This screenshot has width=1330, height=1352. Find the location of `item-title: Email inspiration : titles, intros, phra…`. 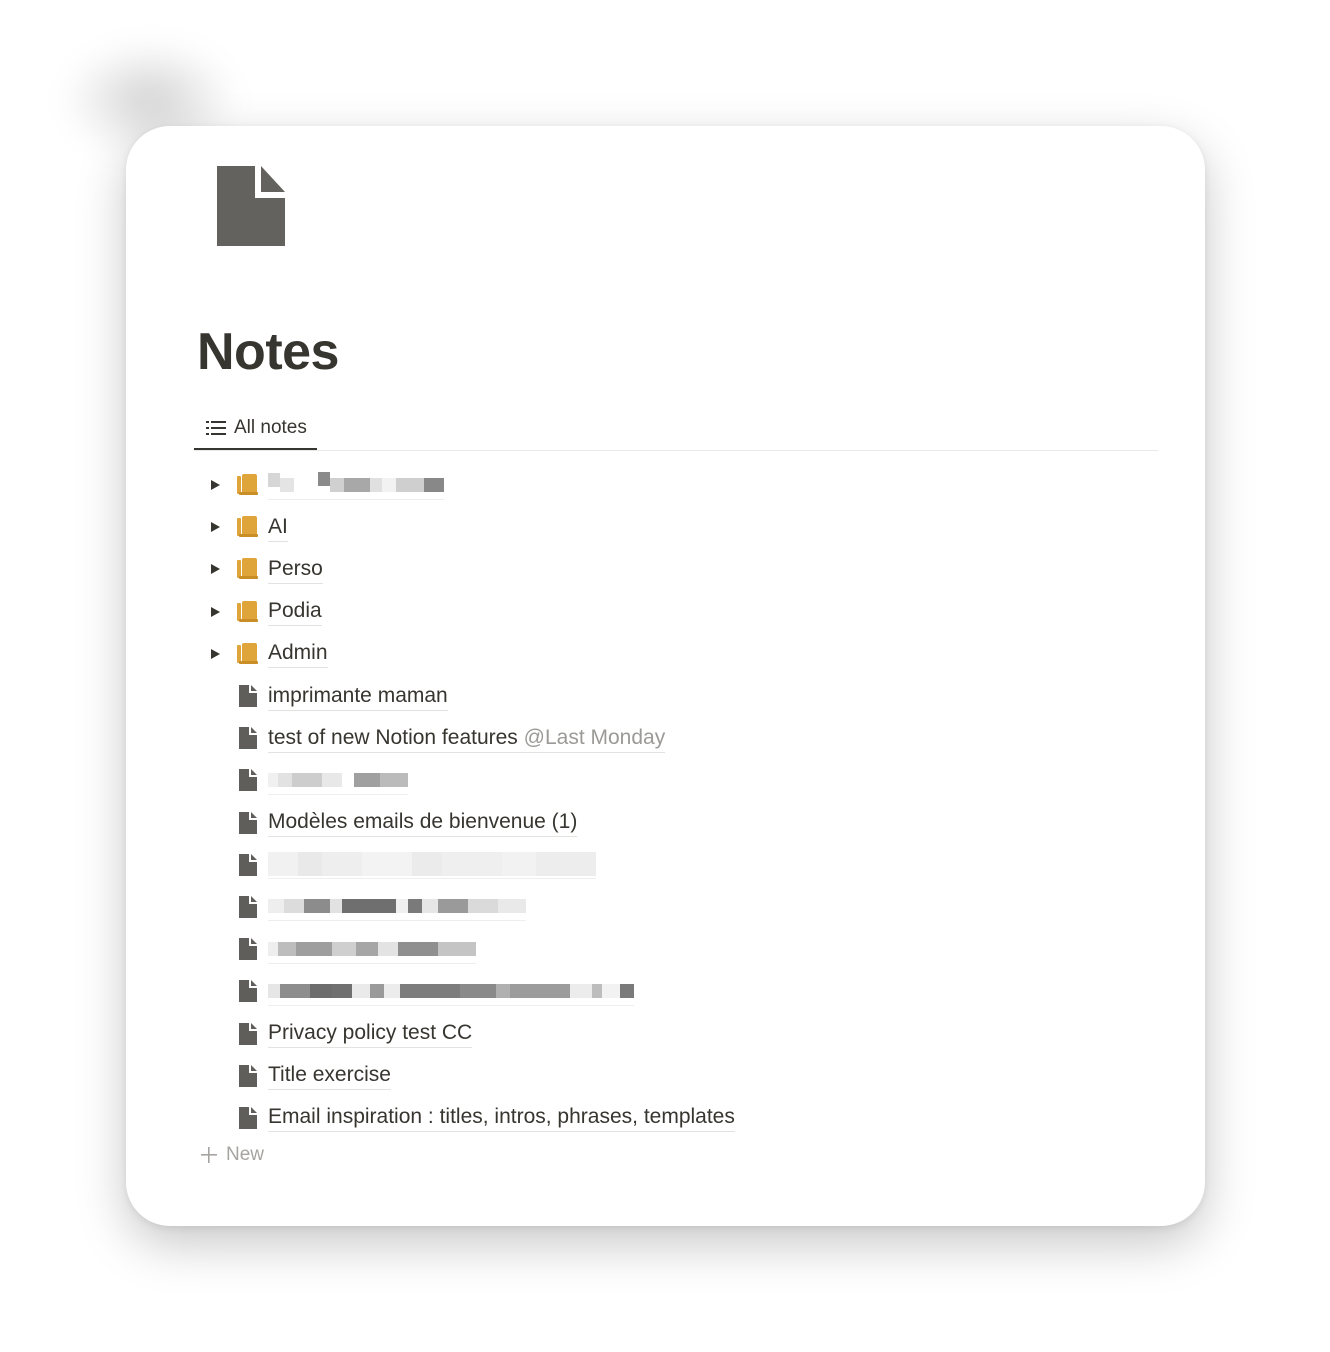

item-title: Email inspiration : titles, intros, phra… is located at coordinates (501, 1118).